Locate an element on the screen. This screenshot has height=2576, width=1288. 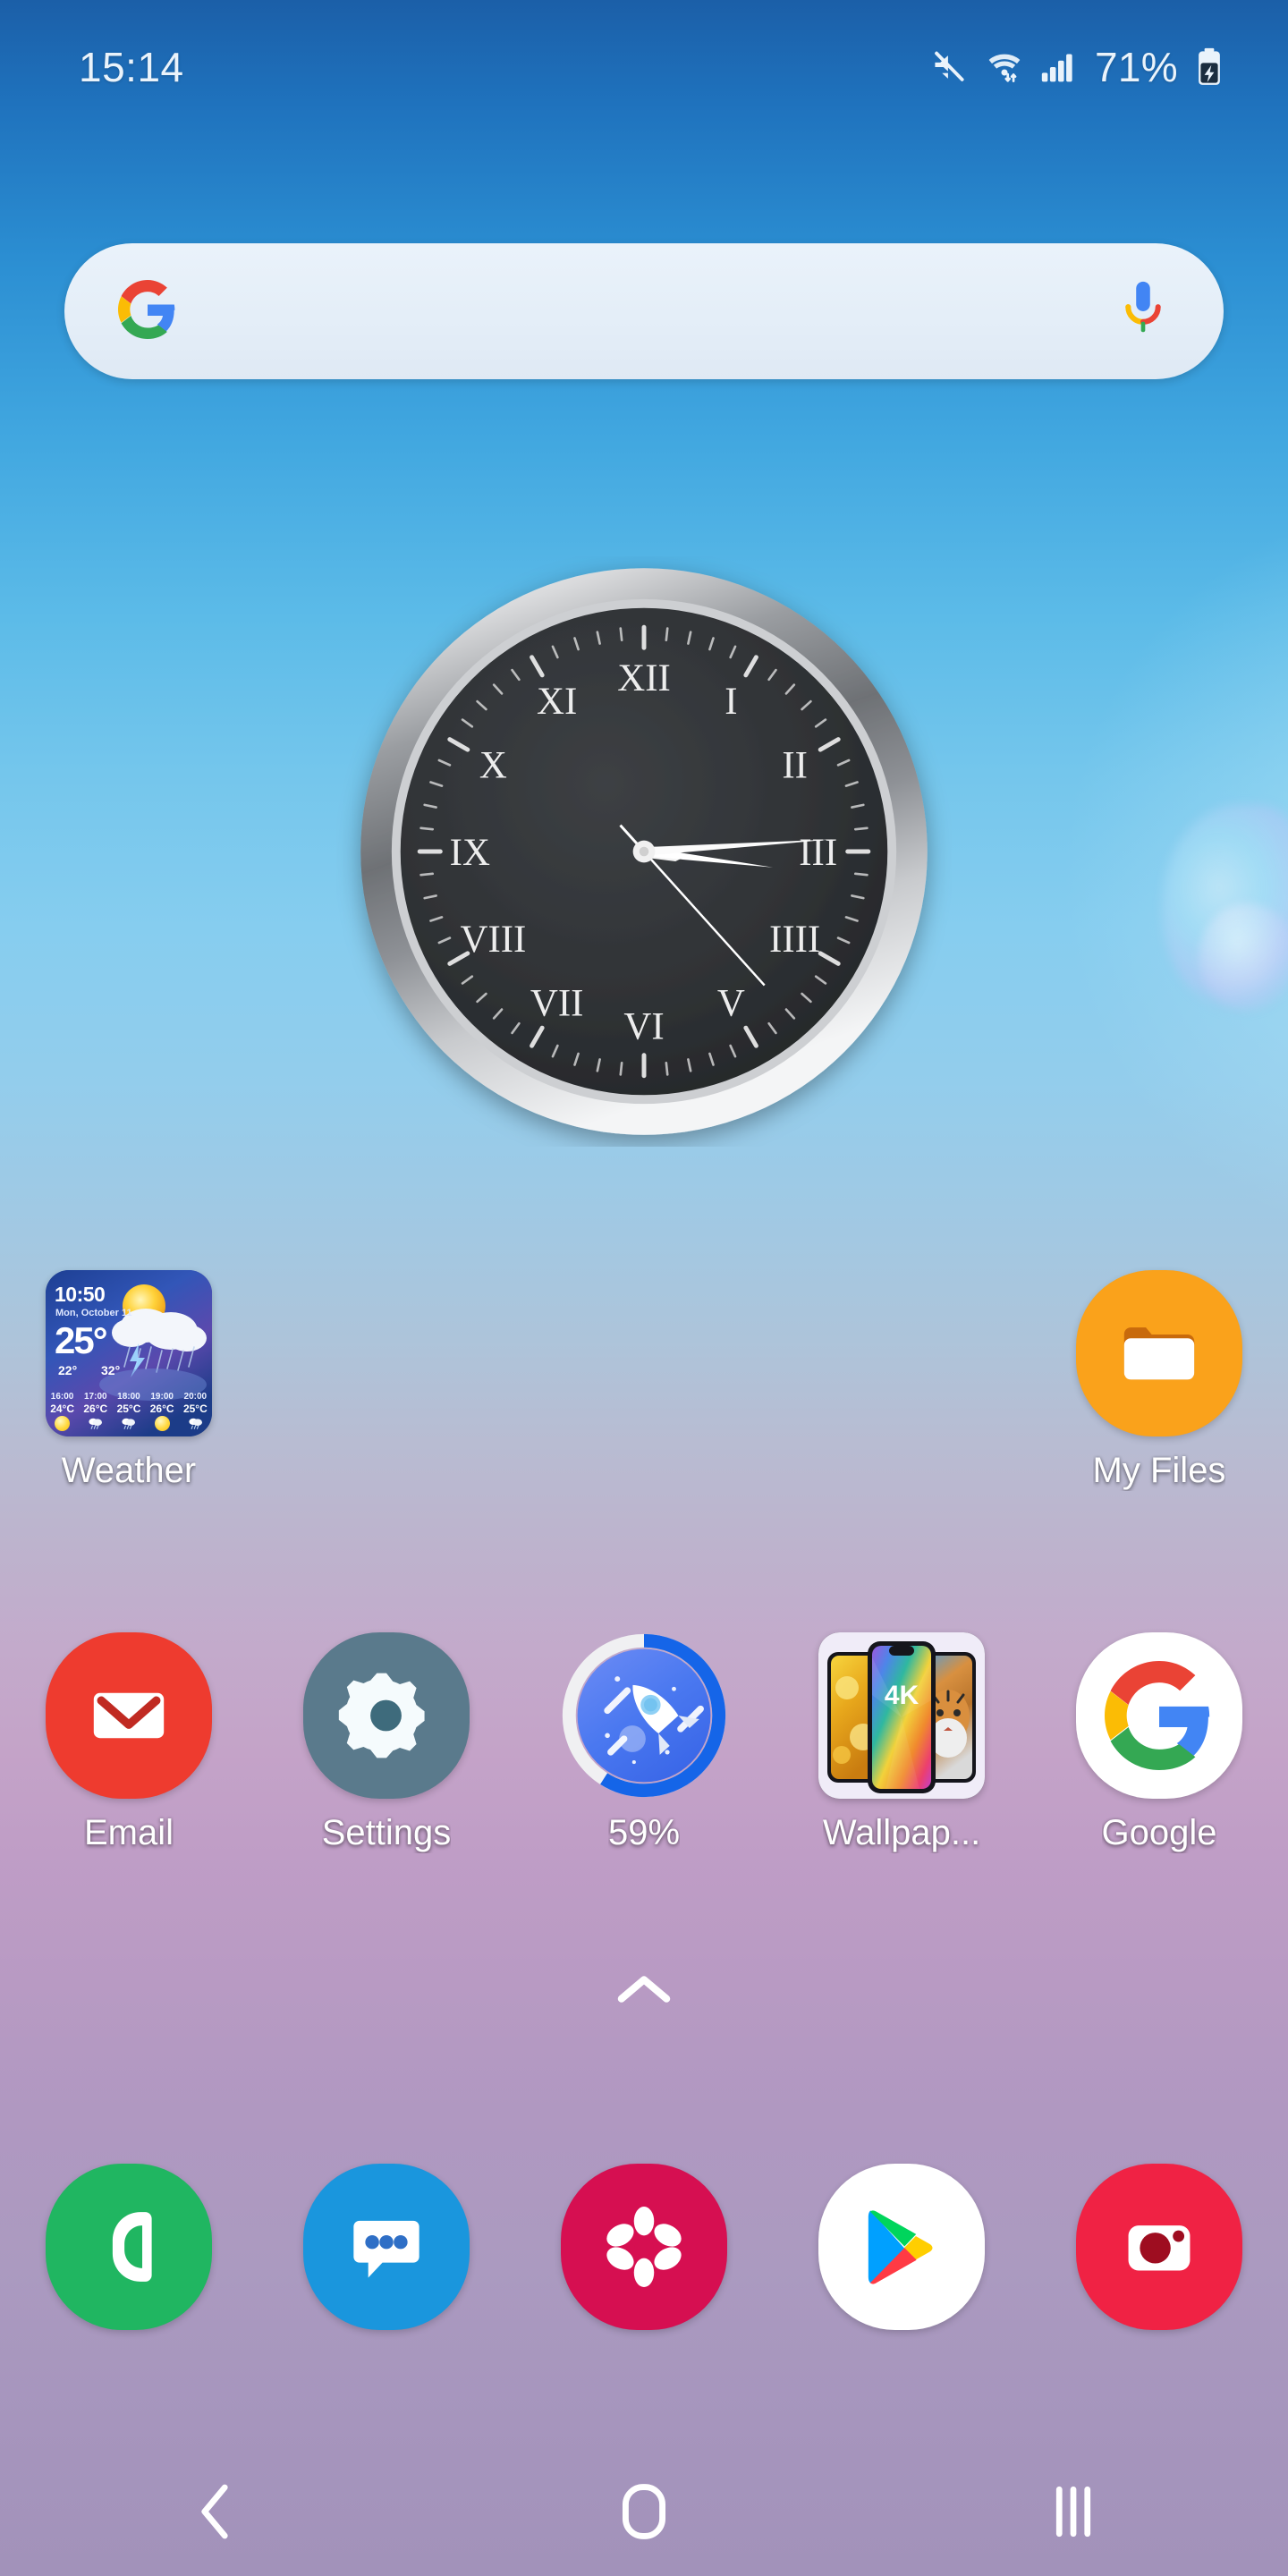
settings-icon-box is located at coordinates (386, 1715).